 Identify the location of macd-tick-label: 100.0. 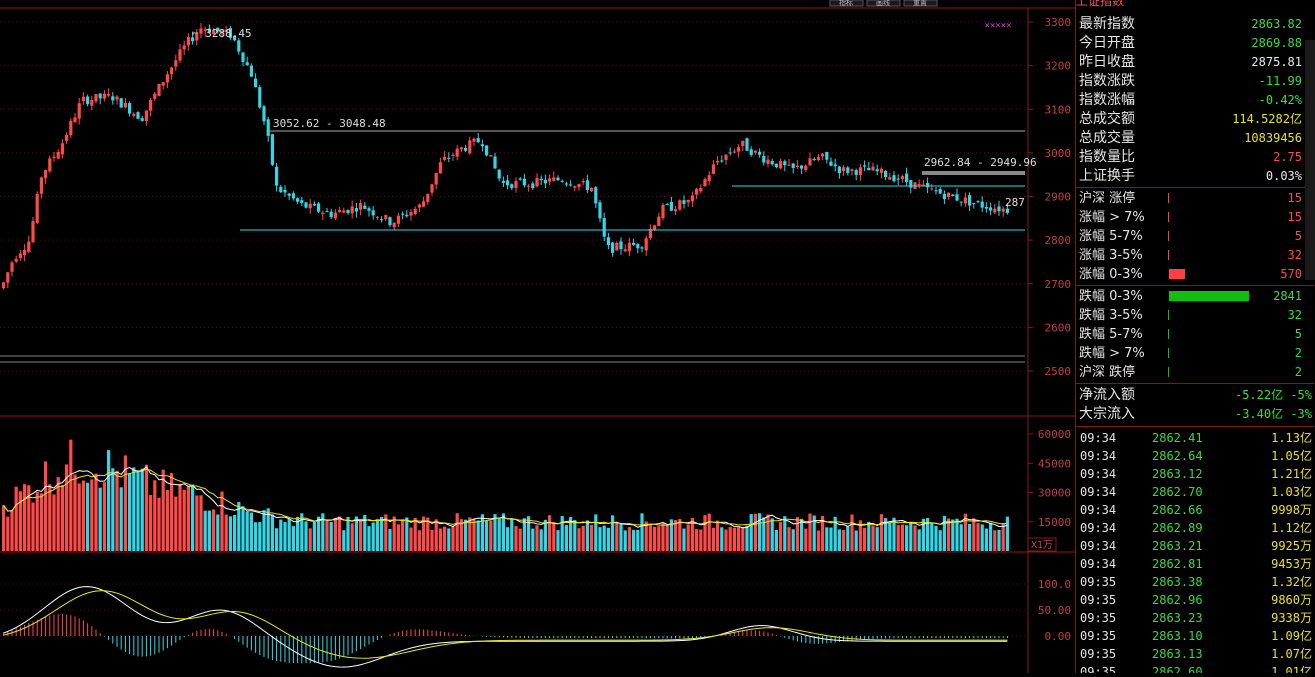
(1054, 584).